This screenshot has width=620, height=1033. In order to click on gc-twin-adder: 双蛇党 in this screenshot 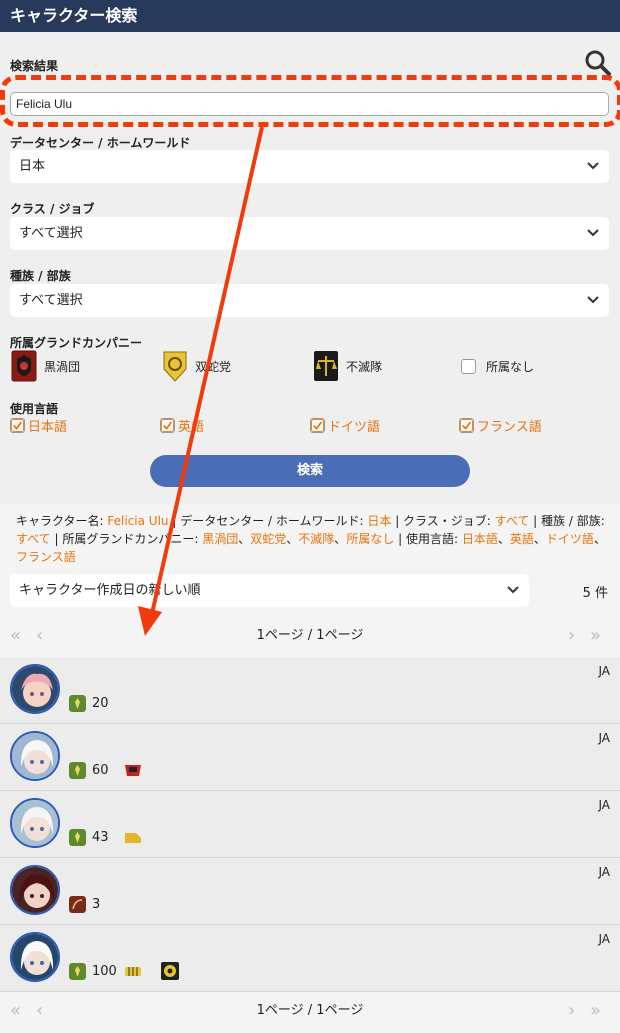, I will do `click(196, 366)`.